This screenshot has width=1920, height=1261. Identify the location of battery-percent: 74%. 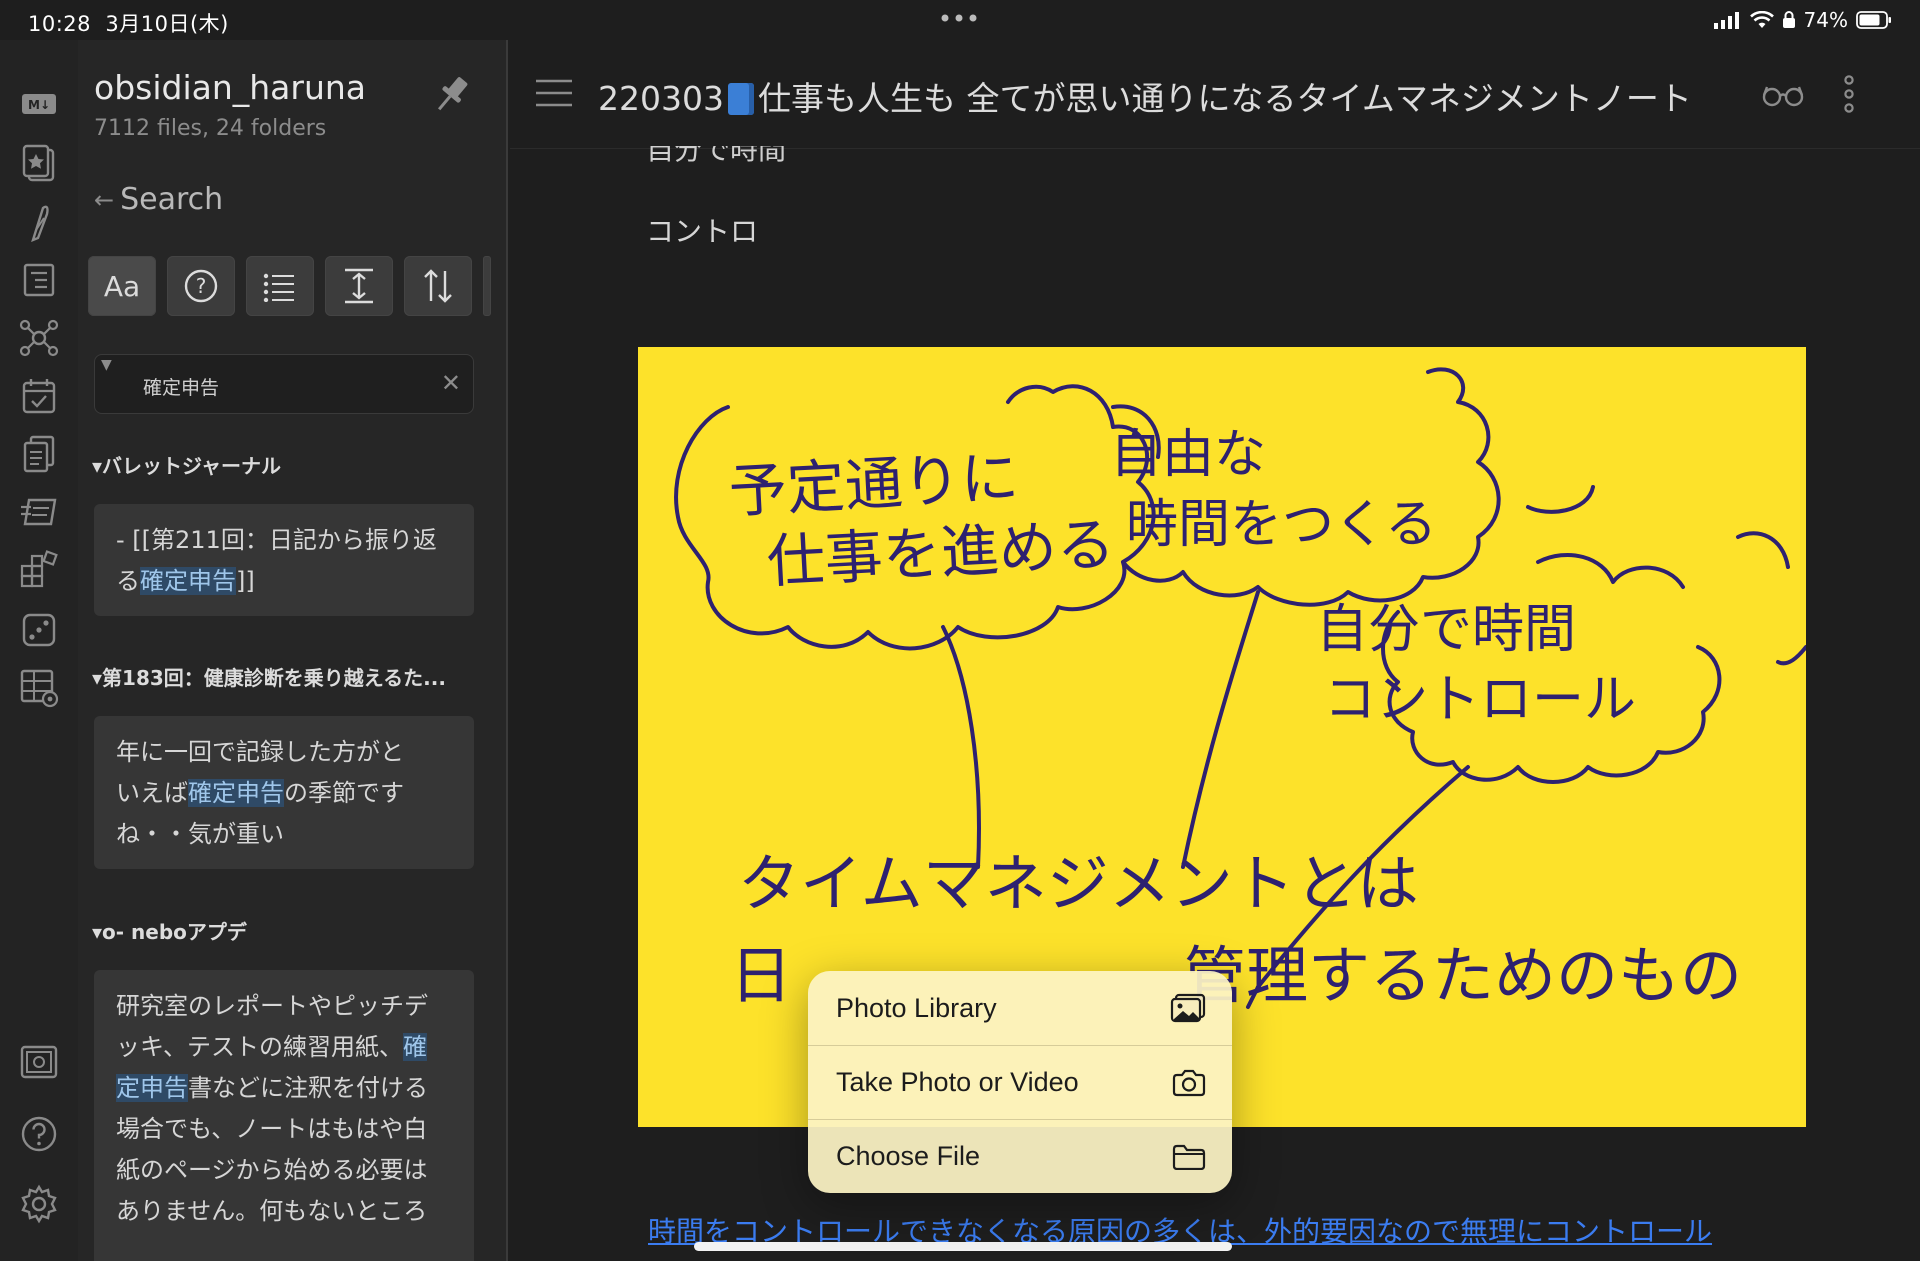
(1825, 20).